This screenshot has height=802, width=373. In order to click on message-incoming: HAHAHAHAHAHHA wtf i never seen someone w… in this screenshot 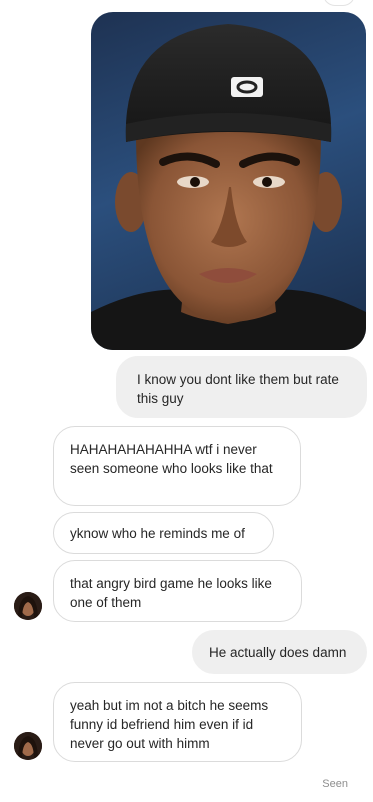, I will do `click(177, 466)`.